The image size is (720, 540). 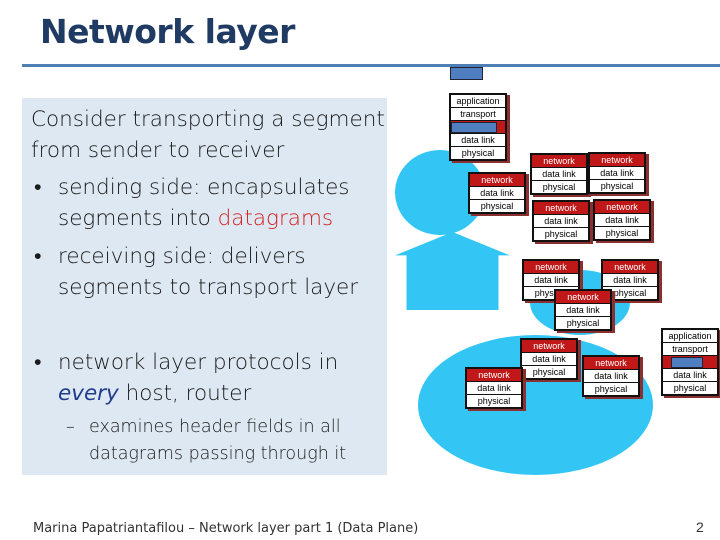 What do you see at coordinates (70, 427) in the screenshot?
I see `dash: –` at bounding box center [70, 427].